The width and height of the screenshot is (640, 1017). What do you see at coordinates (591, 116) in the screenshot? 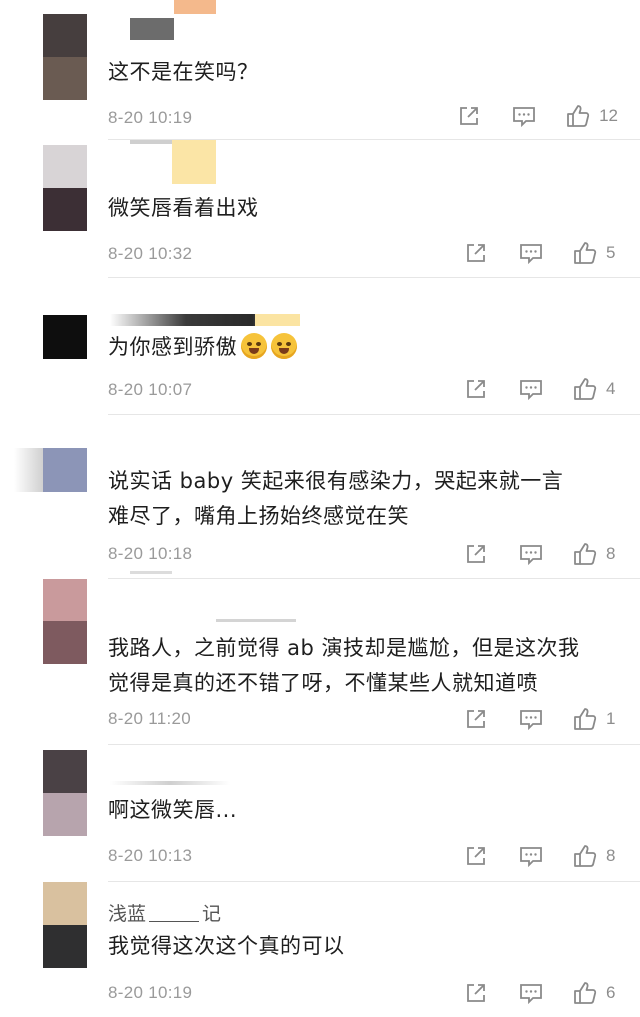
I see `like-button: 12` at bounding box center [591, 116].